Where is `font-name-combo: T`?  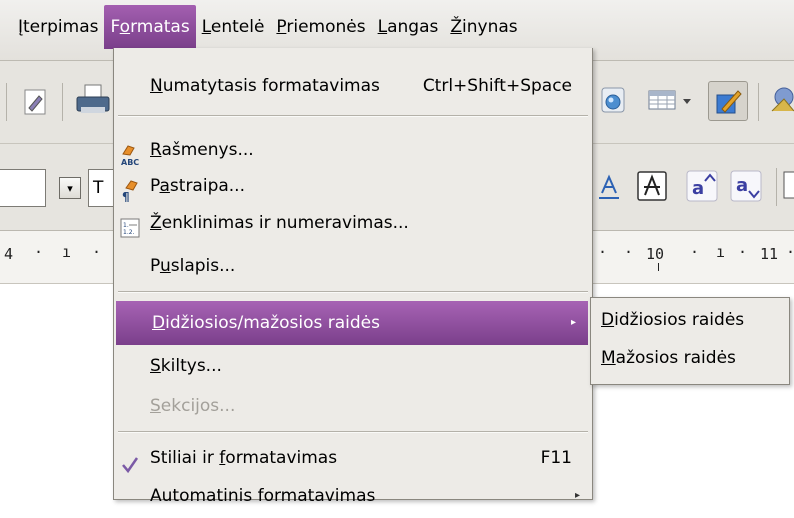 font-name-combo: T is located at coordinates (102, 188).